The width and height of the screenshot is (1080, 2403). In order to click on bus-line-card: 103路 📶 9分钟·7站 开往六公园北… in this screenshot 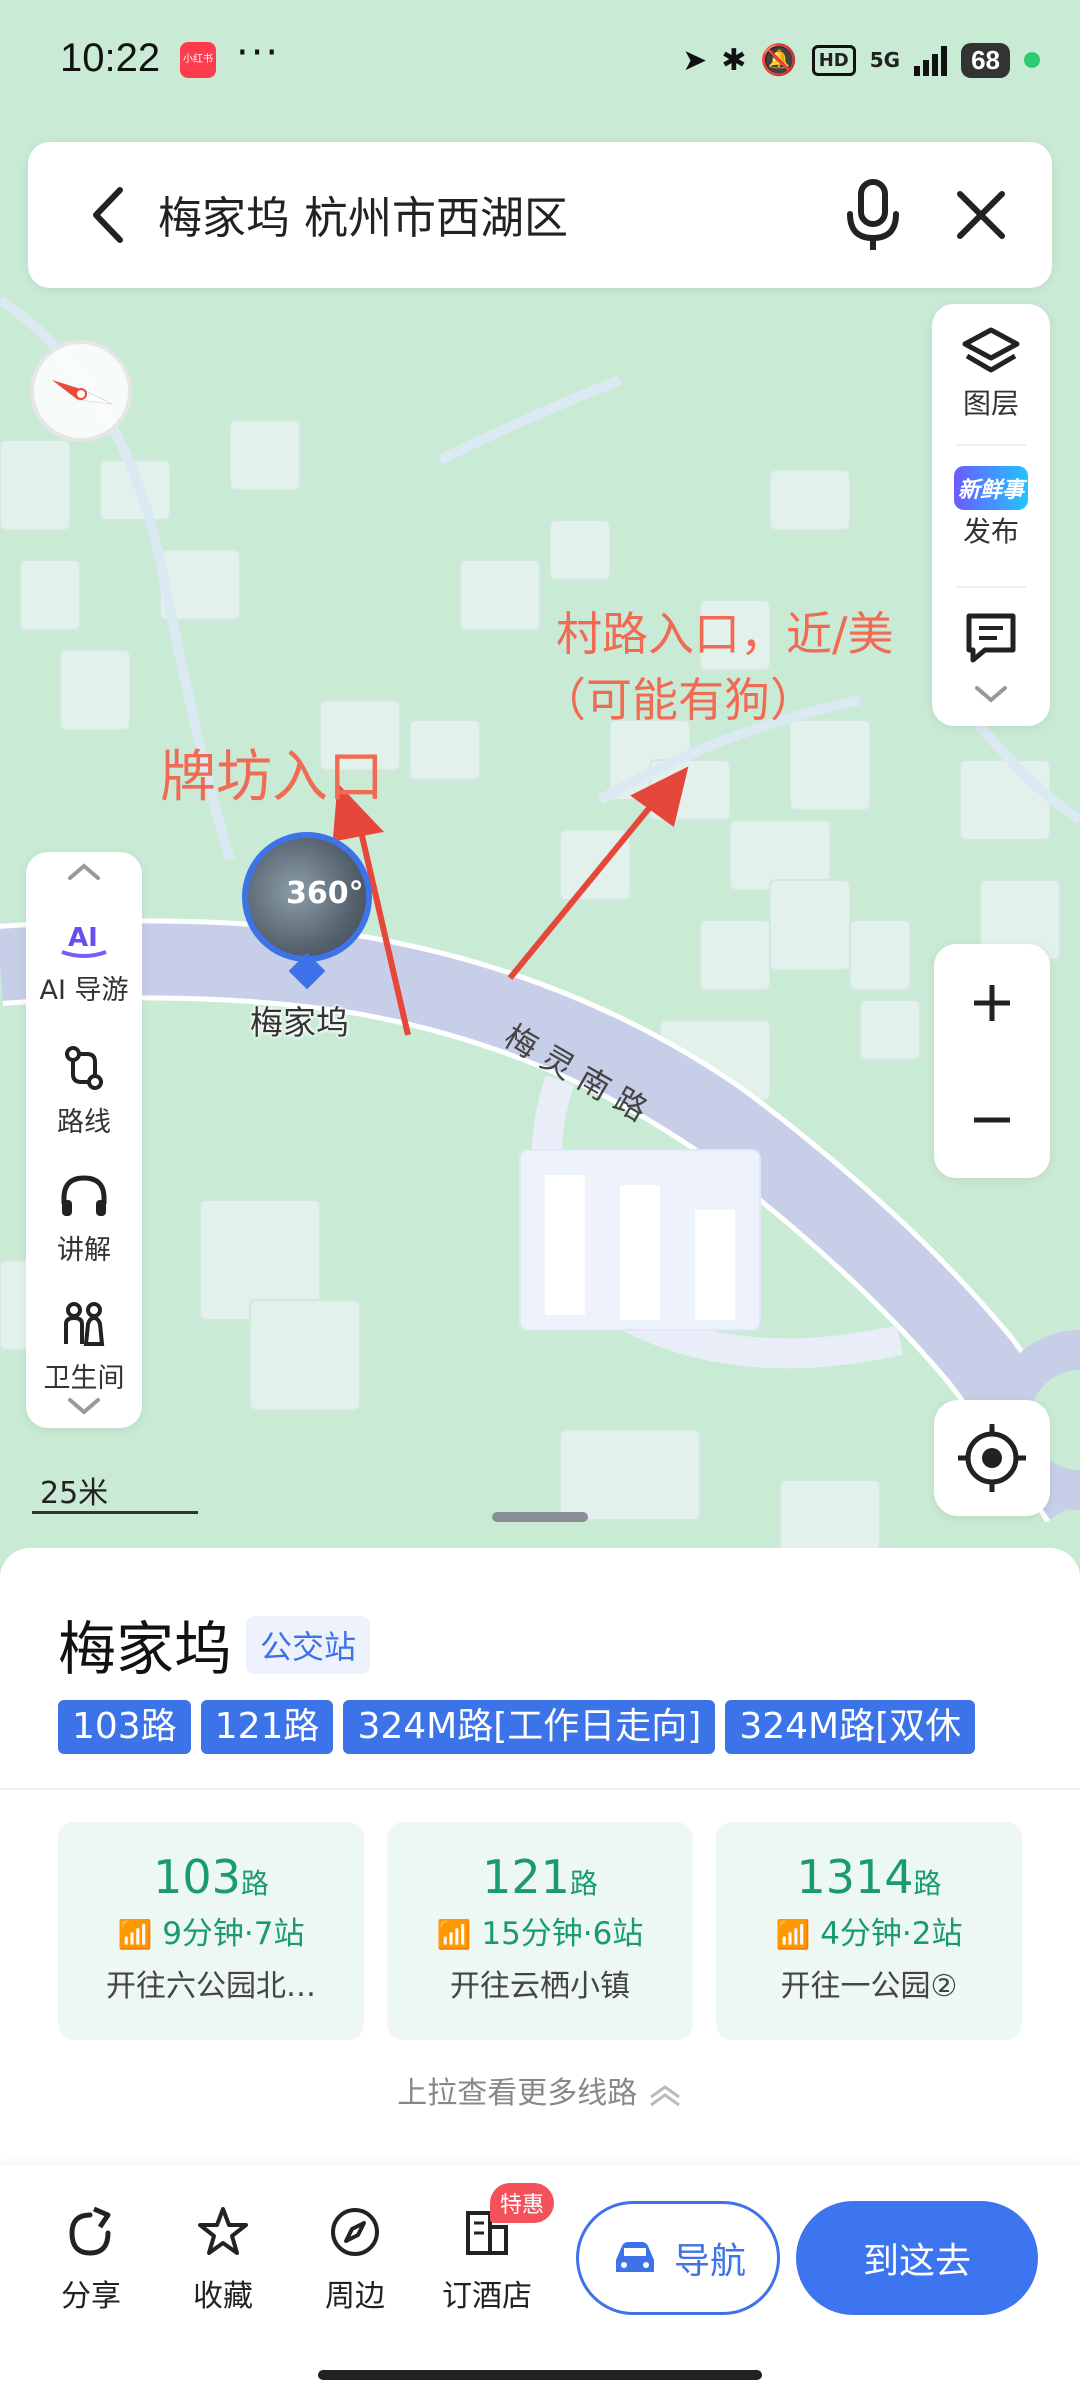, I will do `click(211, 1931)`.